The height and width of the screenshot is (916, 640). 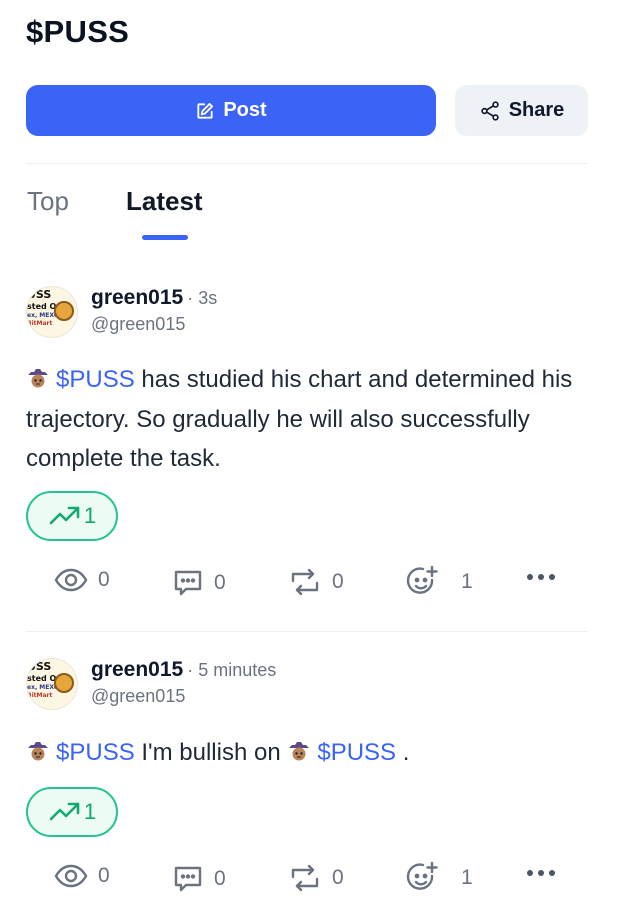 I want to click on page-title: $PUSS, so click(x=78, y=31).